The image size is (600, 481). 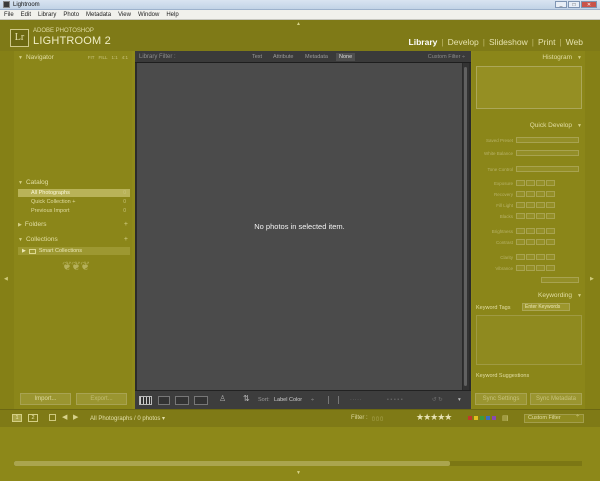 What do you see at coordinates (556, 399) in the screenshot?
I see `sync-metadata-button: Sync Metadata` at bounding box center [556, 399].